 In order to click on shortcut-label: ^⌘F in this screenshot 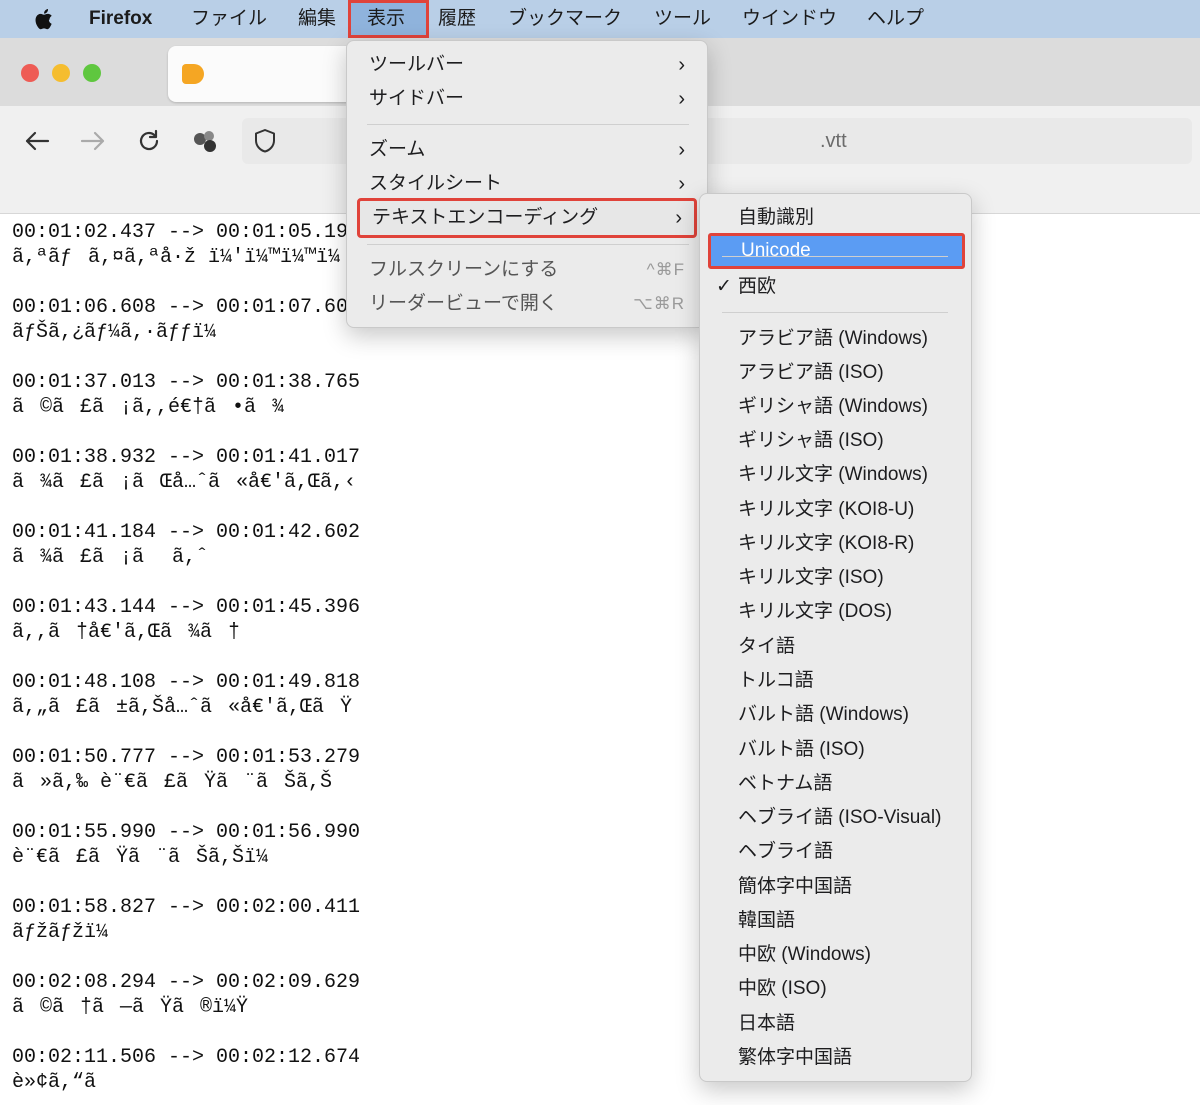, I will do `click(665, 269)`.